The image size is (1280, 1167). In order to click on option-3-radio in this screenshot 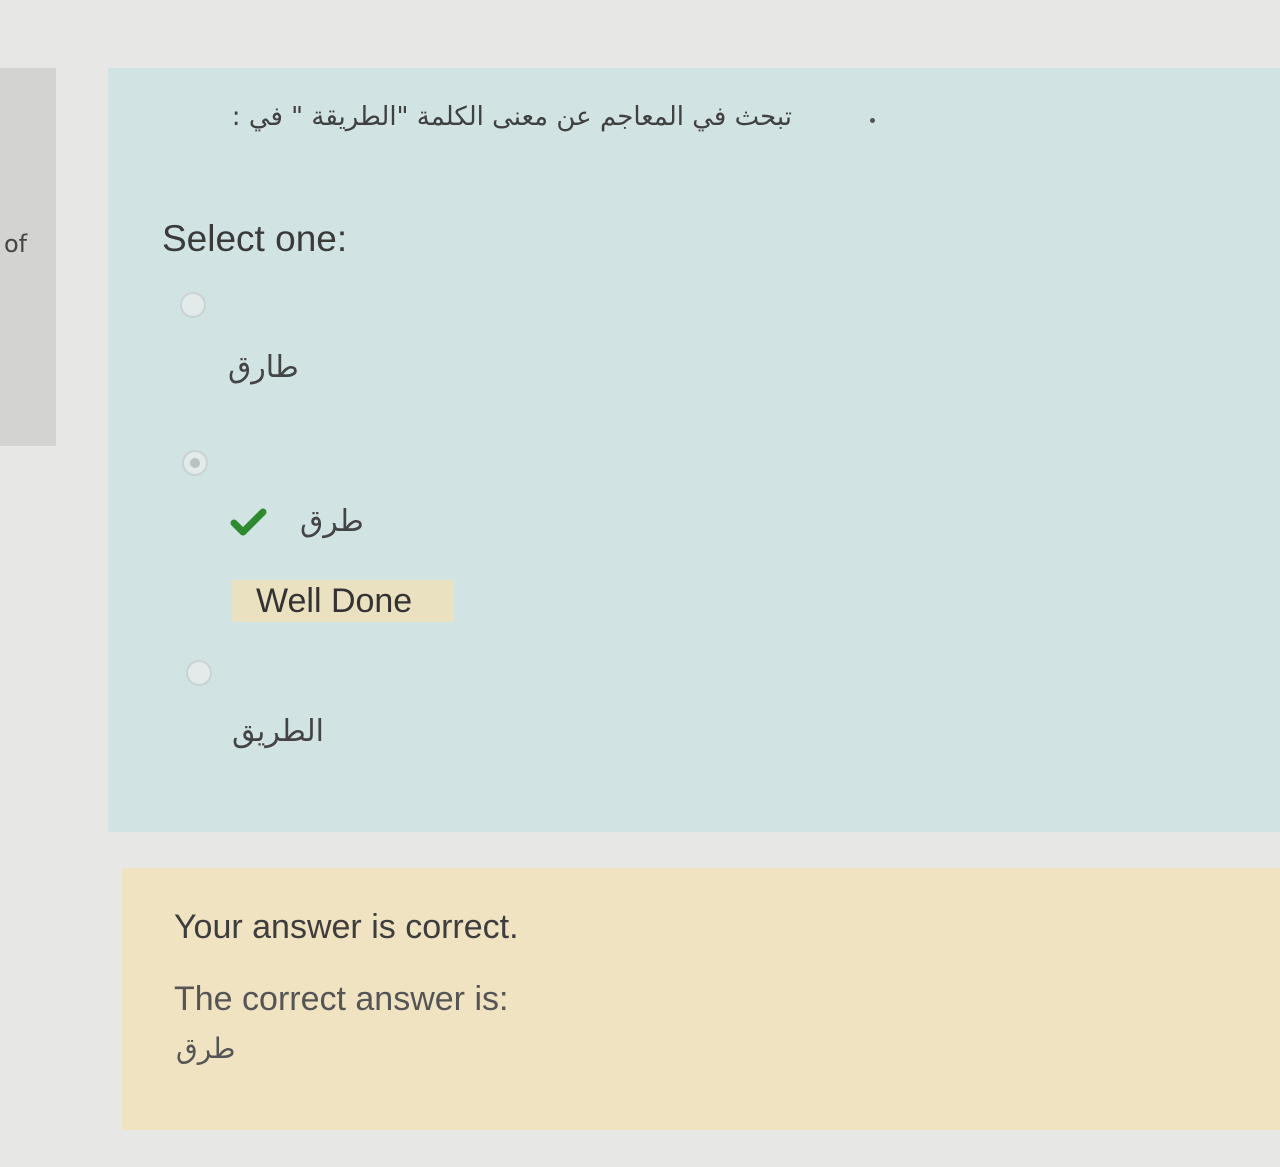, I will do `click(199, 673)`.